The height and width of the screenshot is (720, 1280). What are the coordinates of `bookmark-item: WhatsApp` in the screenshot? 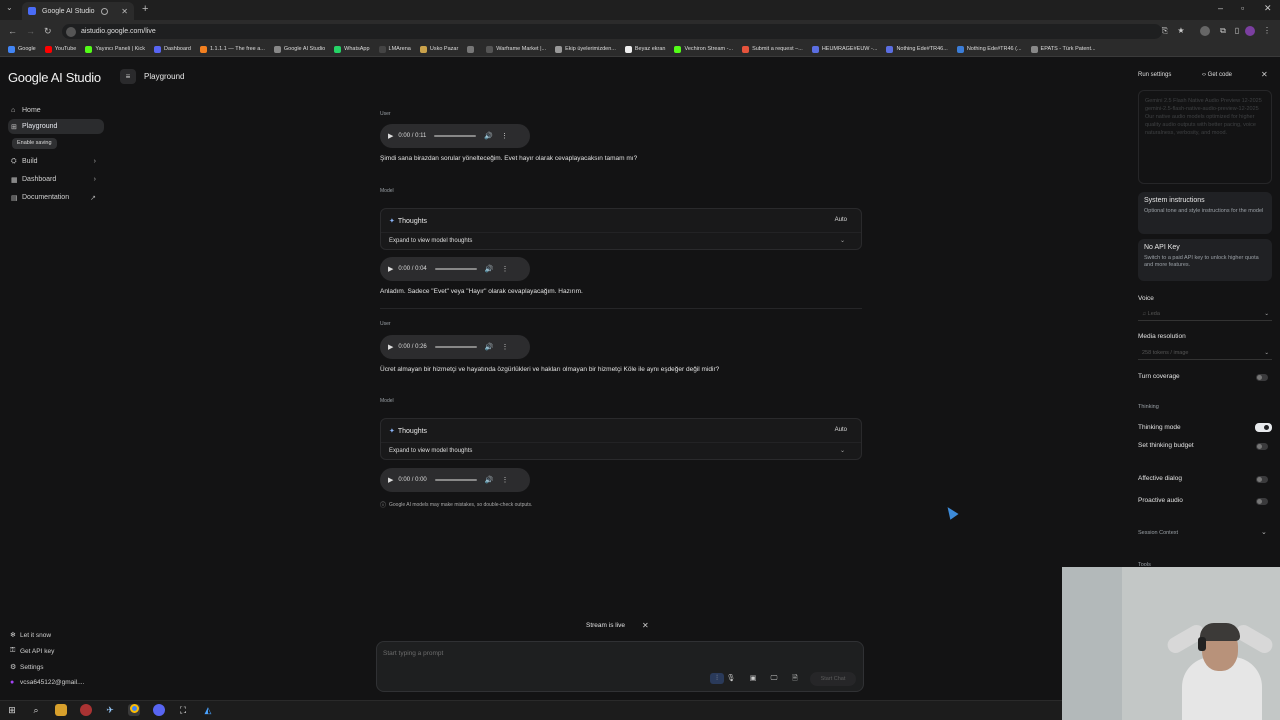 It's located at (352, 49).